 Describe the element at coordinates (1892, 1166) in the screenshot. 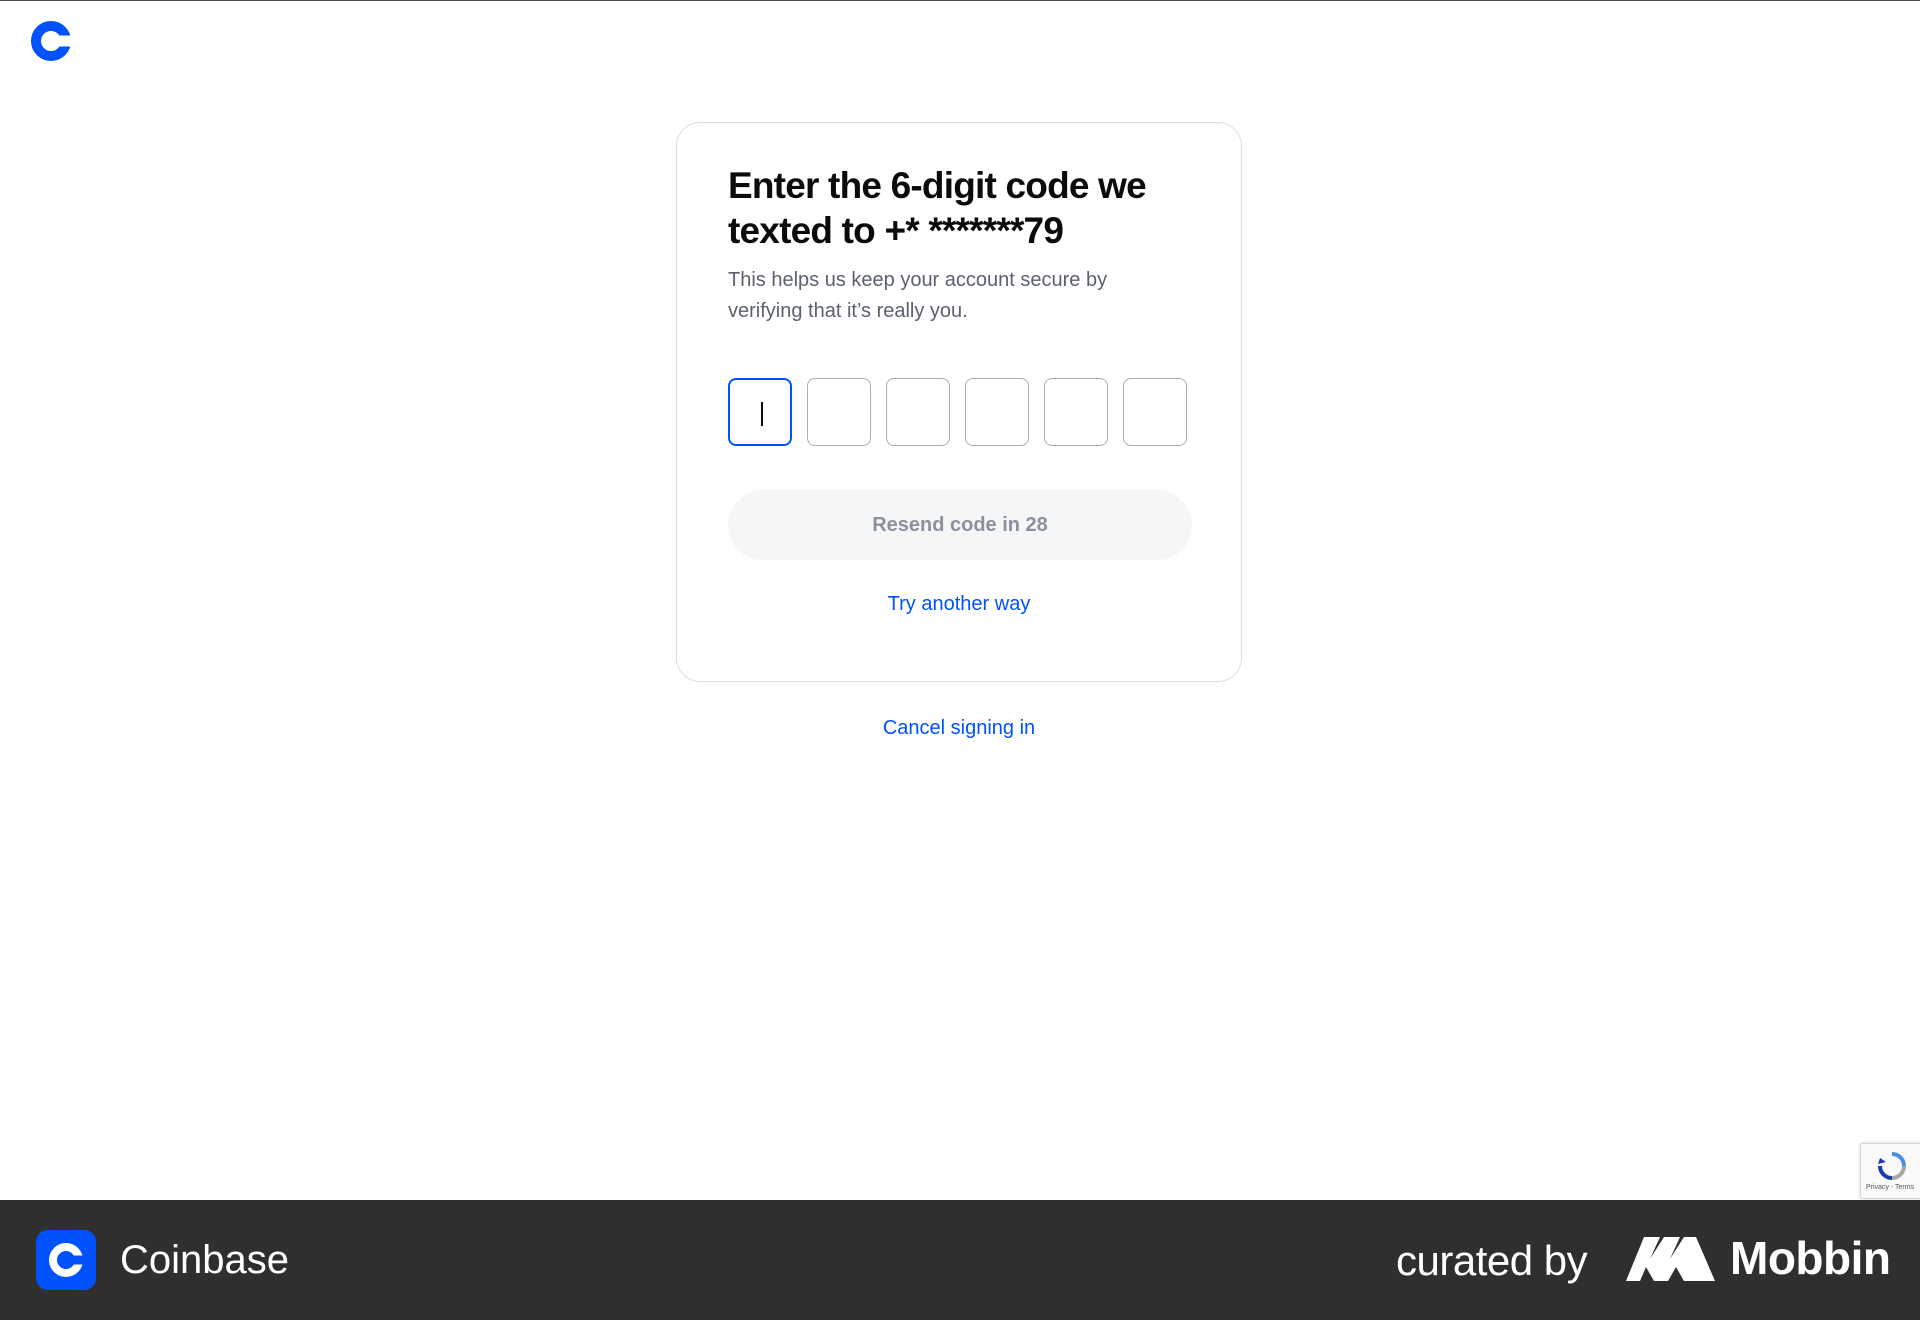

I see `recaptcha-icon` at that location.